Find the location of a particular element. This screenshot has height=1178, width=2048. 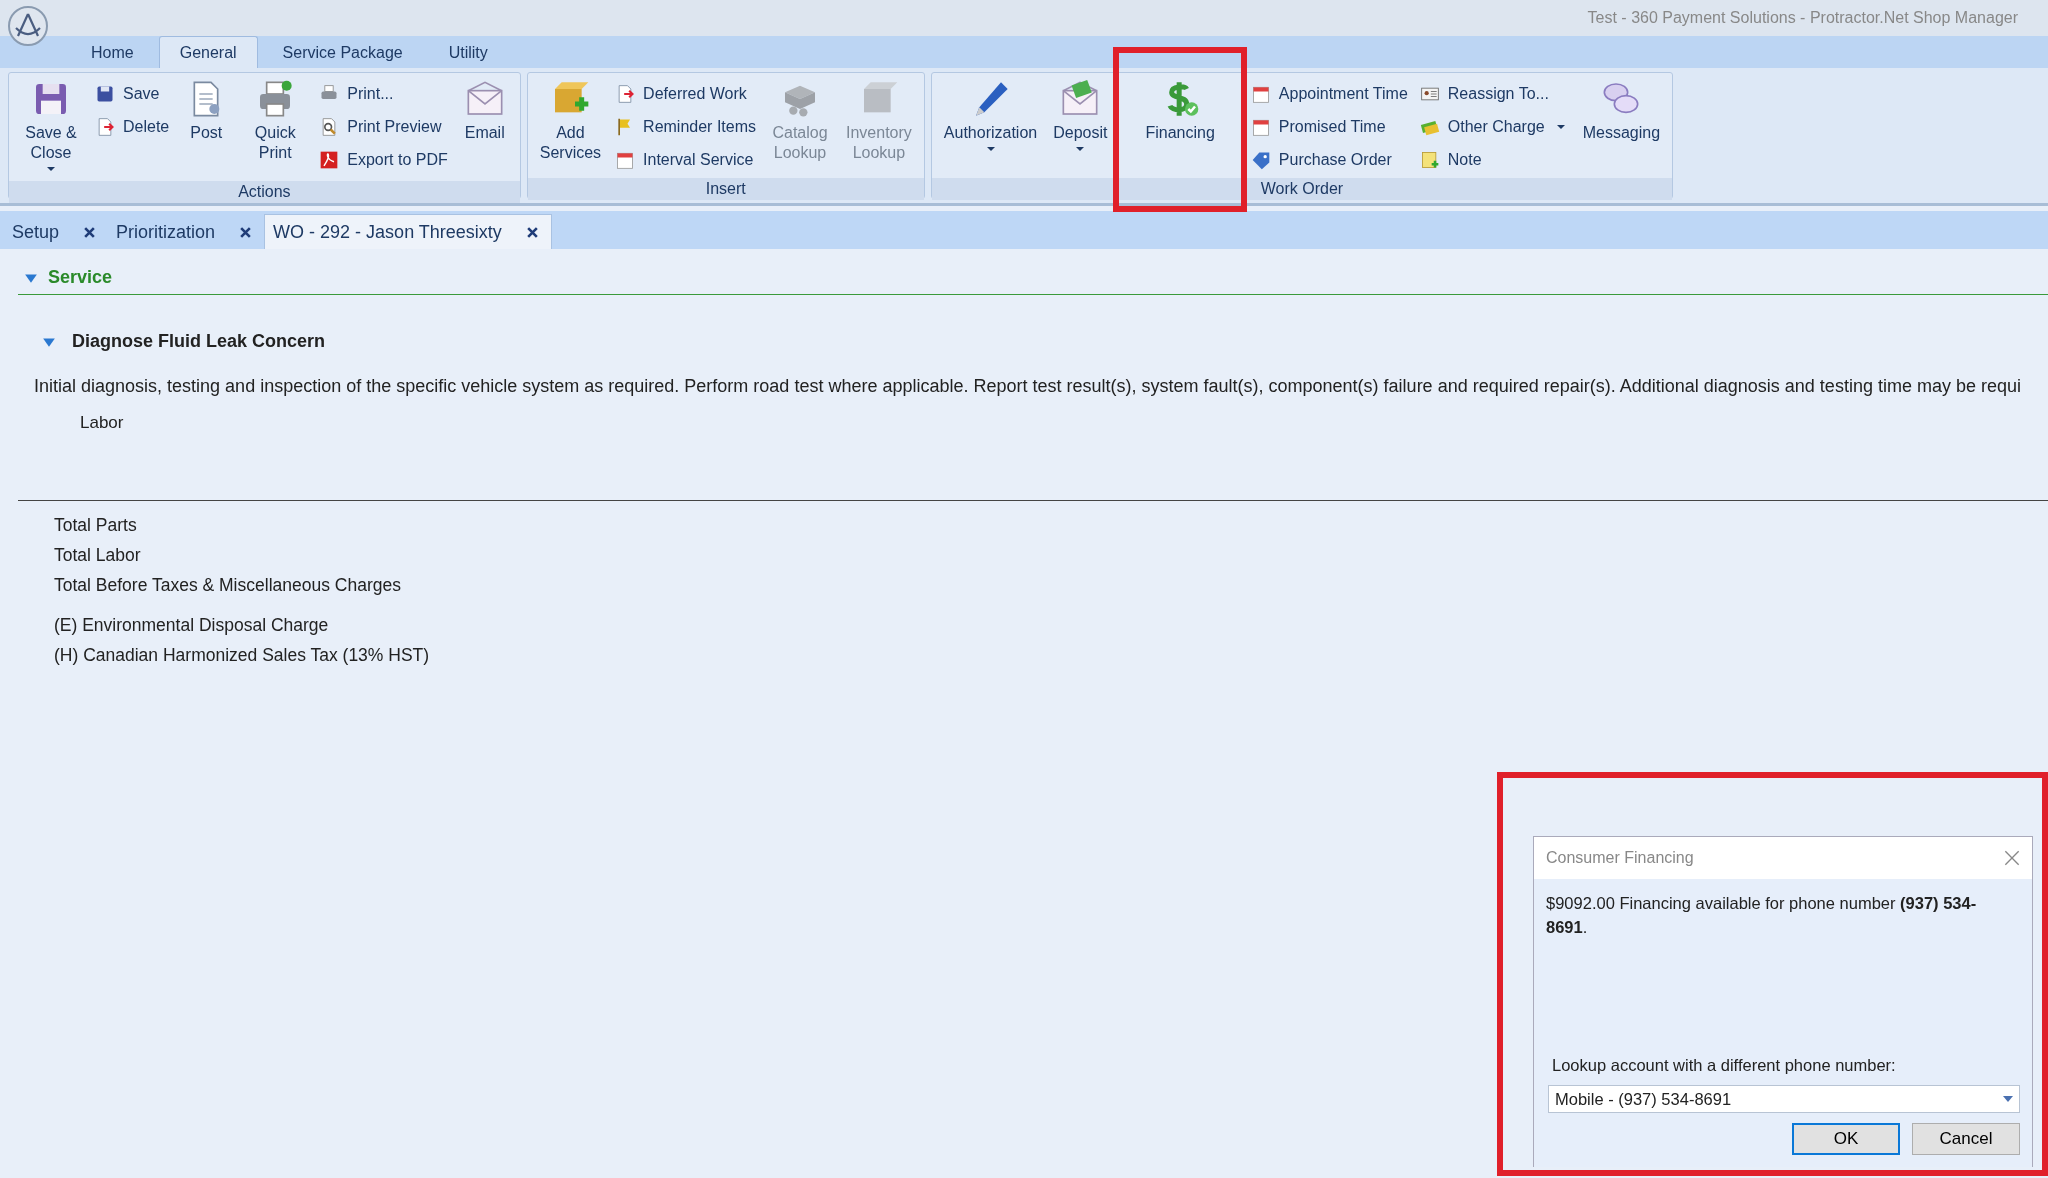

ribbon-tab: Service Package is located at coordinates (342, 52).